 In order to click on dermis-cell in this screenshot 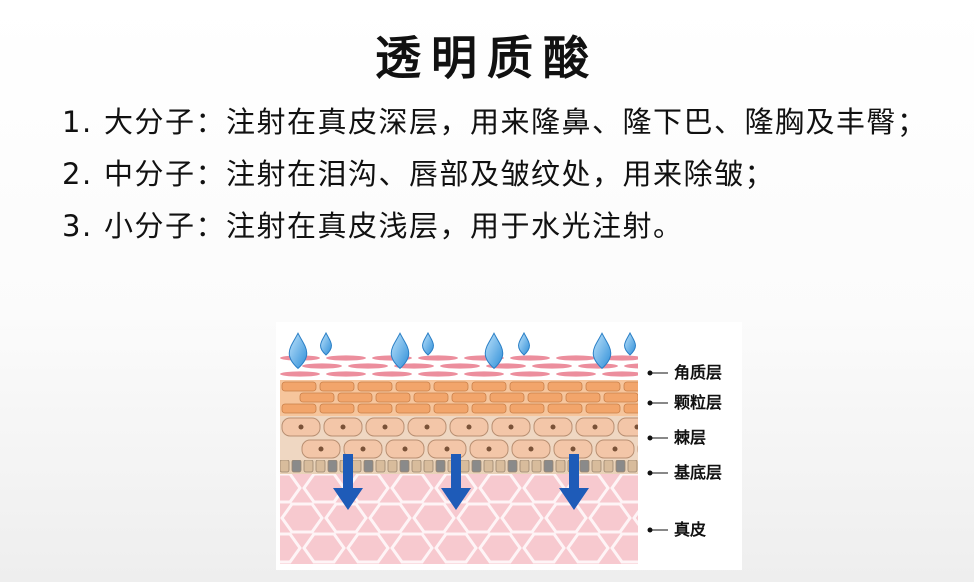, I will do `click(635, 518)`.